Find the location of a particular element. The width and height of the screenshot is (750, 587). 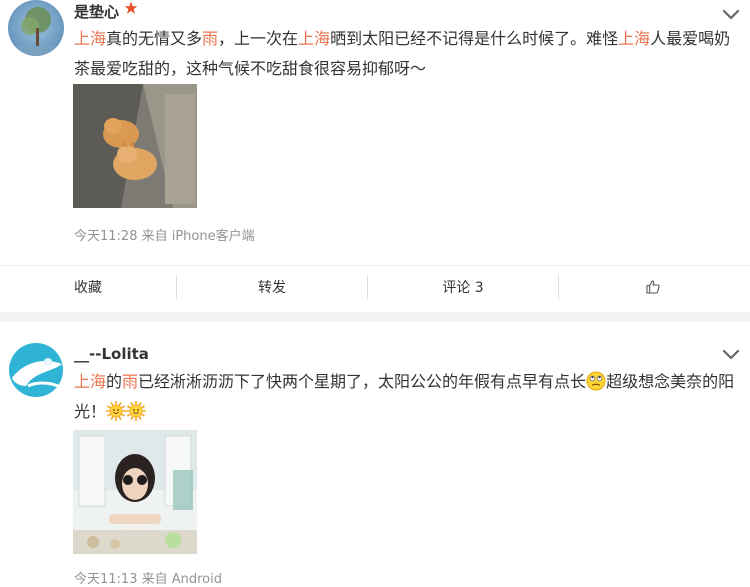

repost-button: 转发 is located at coordinates (272, 287).